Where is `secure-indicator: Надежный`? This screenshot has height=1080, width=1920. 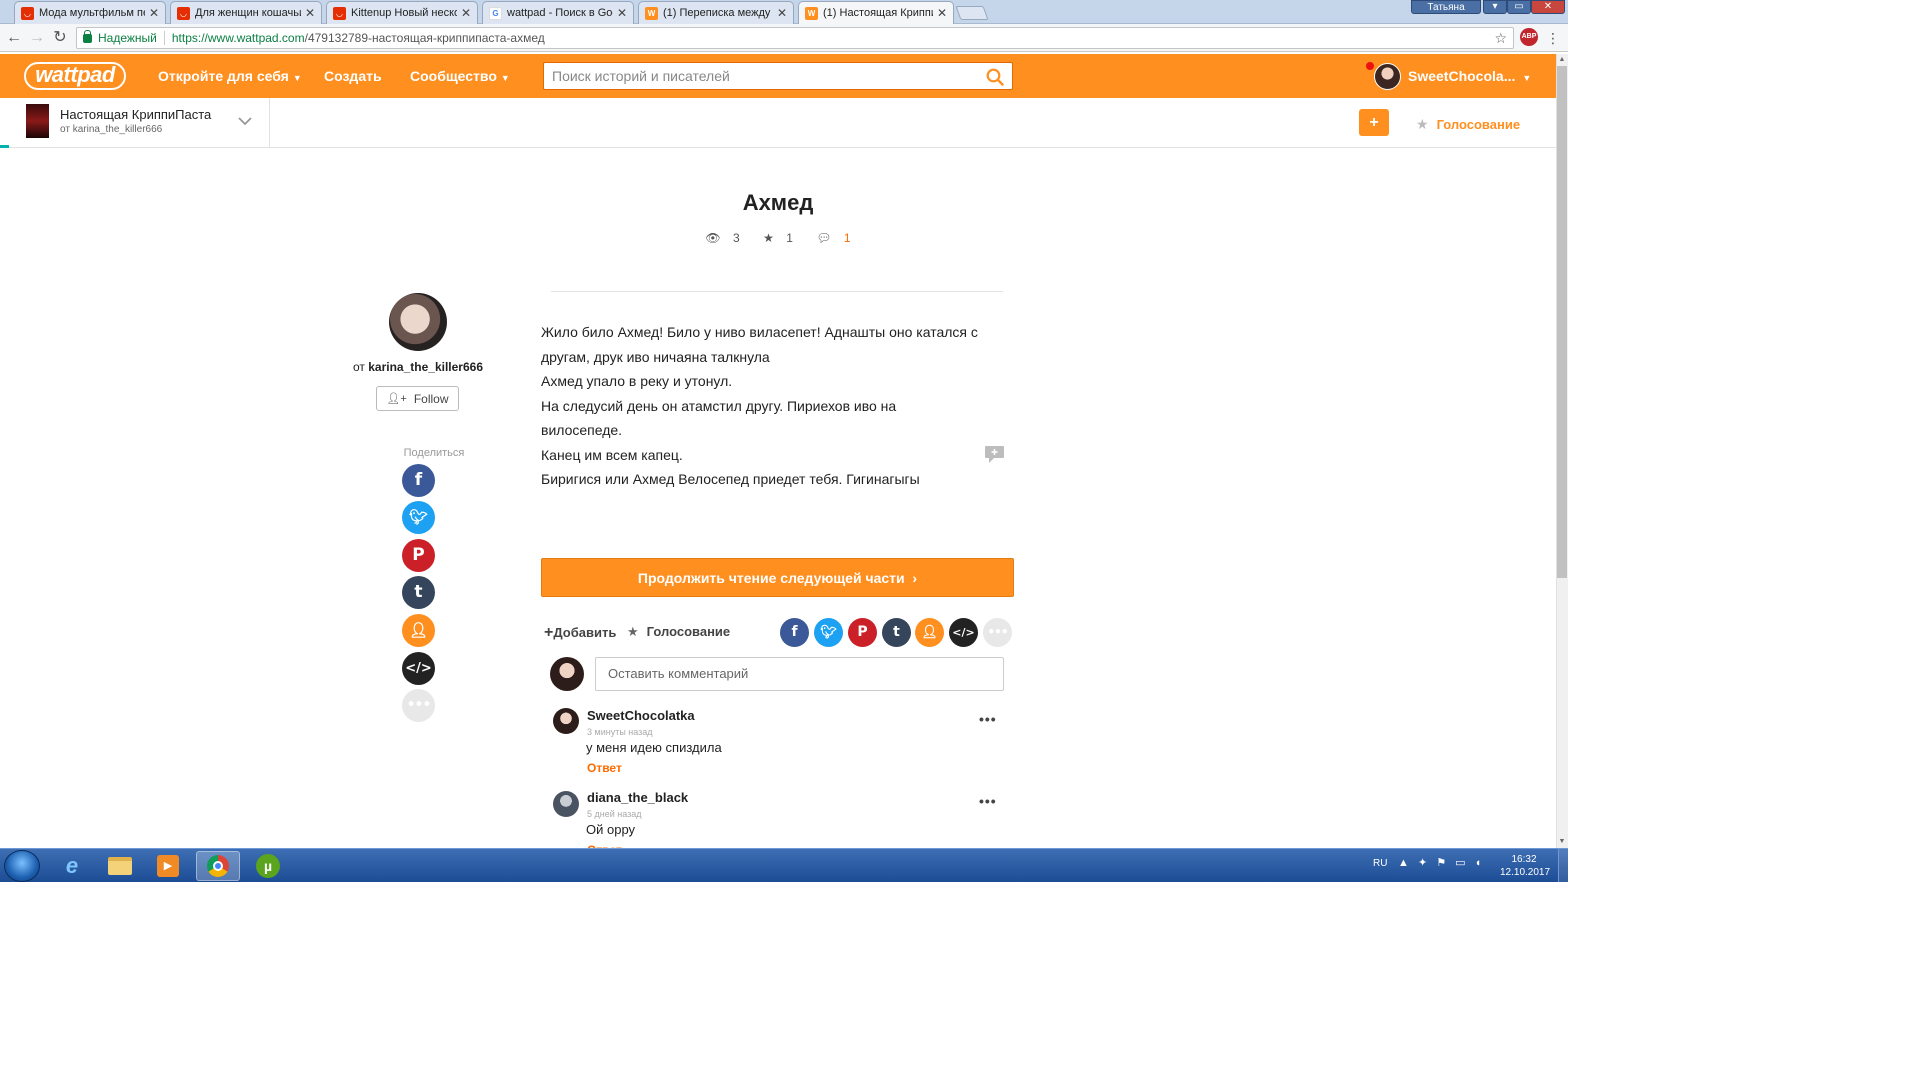
secure-indicator: Надежный is located at coordinates (120, 37).